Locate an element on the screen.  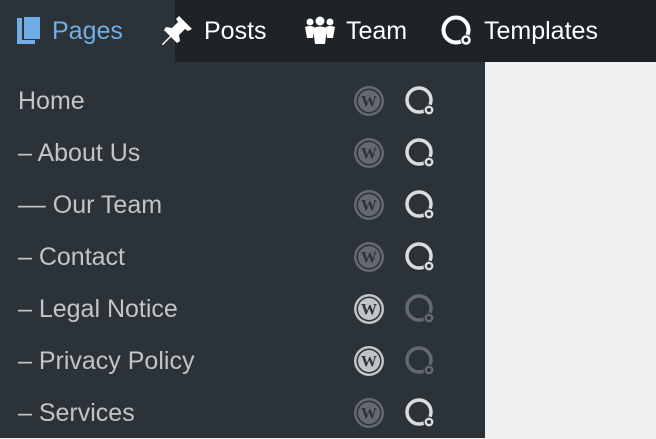
tab-posts: Posts is located at coordinates (213, 31).